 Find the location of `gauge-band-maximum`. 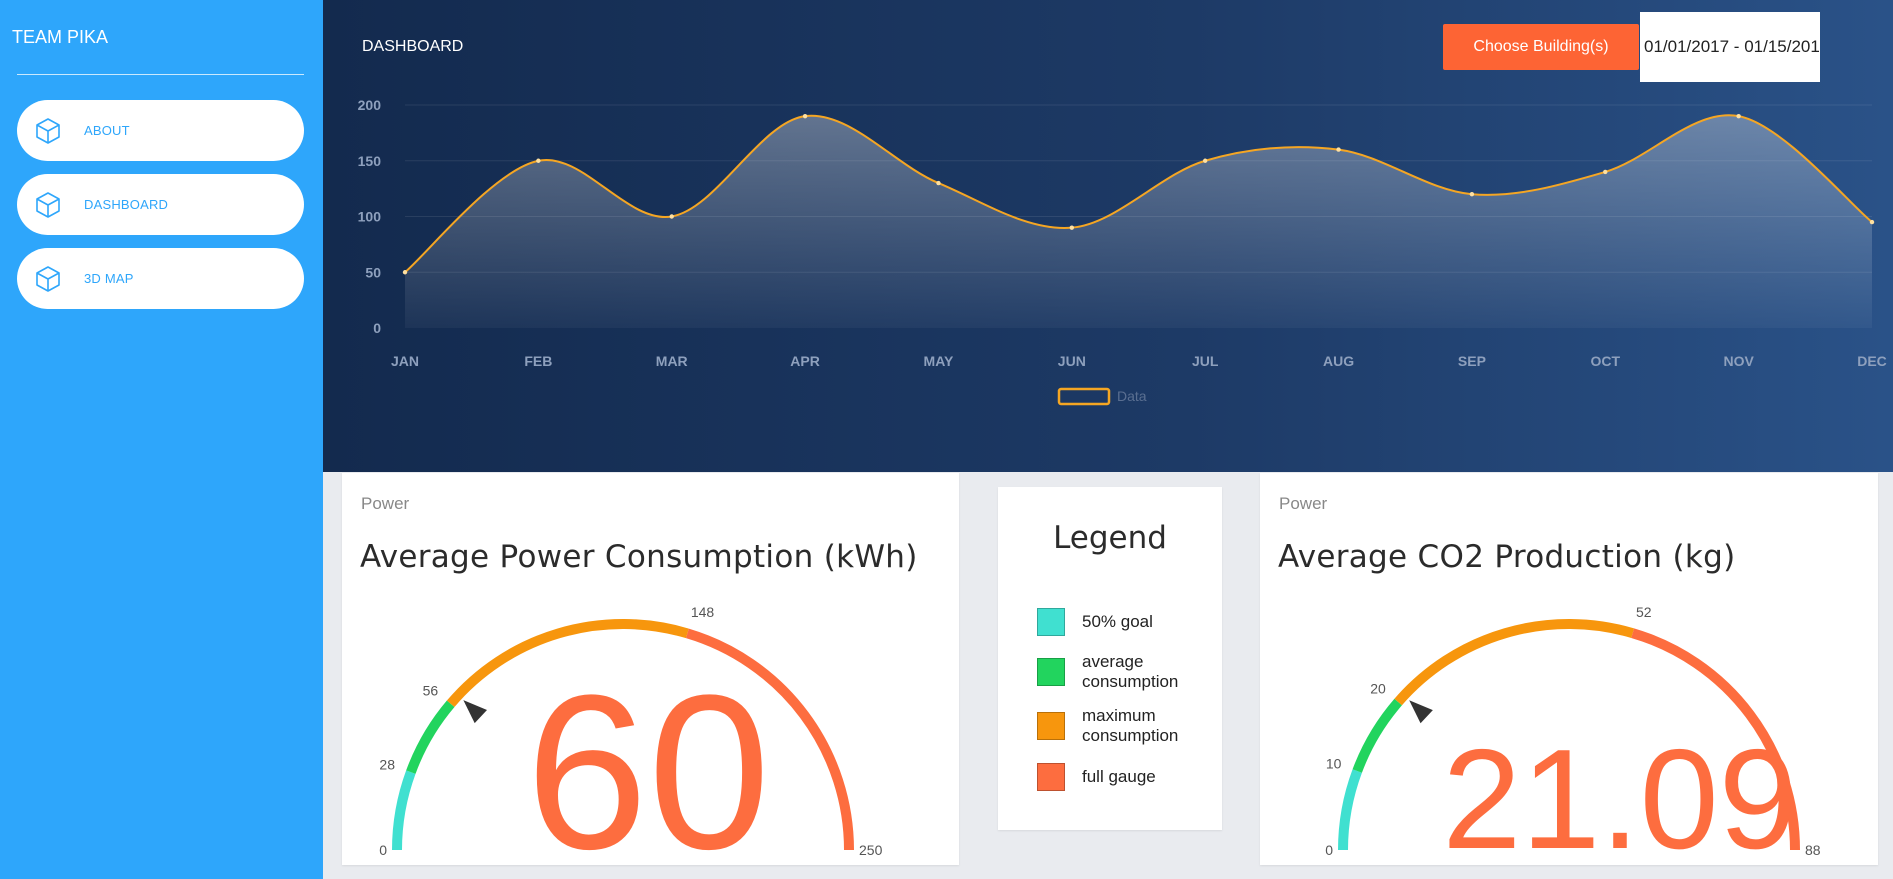

gauge-band-maximum is located at coordinates (1514, 662).